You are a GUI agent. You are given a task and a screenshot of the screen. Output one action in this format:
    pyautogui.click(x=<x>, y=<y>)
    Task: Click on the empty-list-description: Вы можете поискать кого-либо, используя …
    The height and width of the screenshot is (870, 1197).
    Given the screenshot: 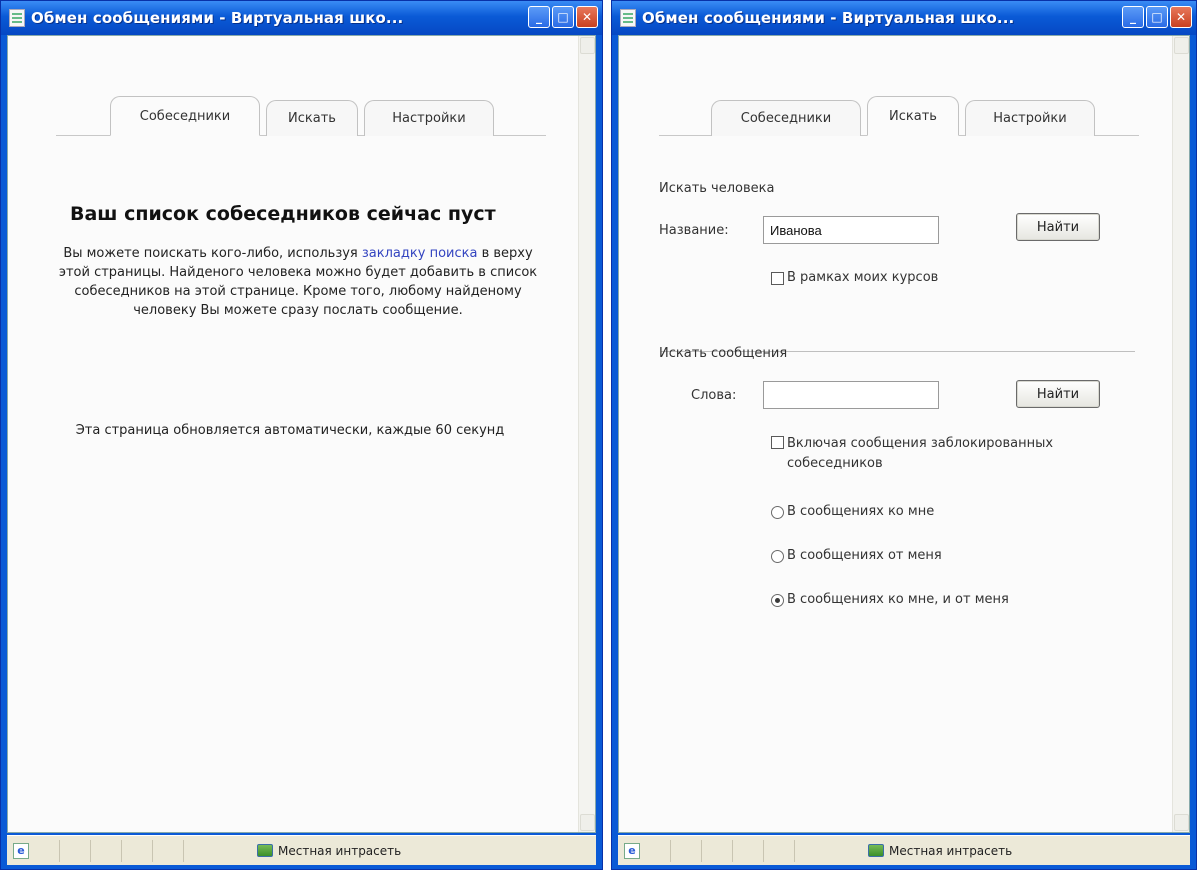 What is the action you would take?
    pyautogui.click(x=298, y=282)
    